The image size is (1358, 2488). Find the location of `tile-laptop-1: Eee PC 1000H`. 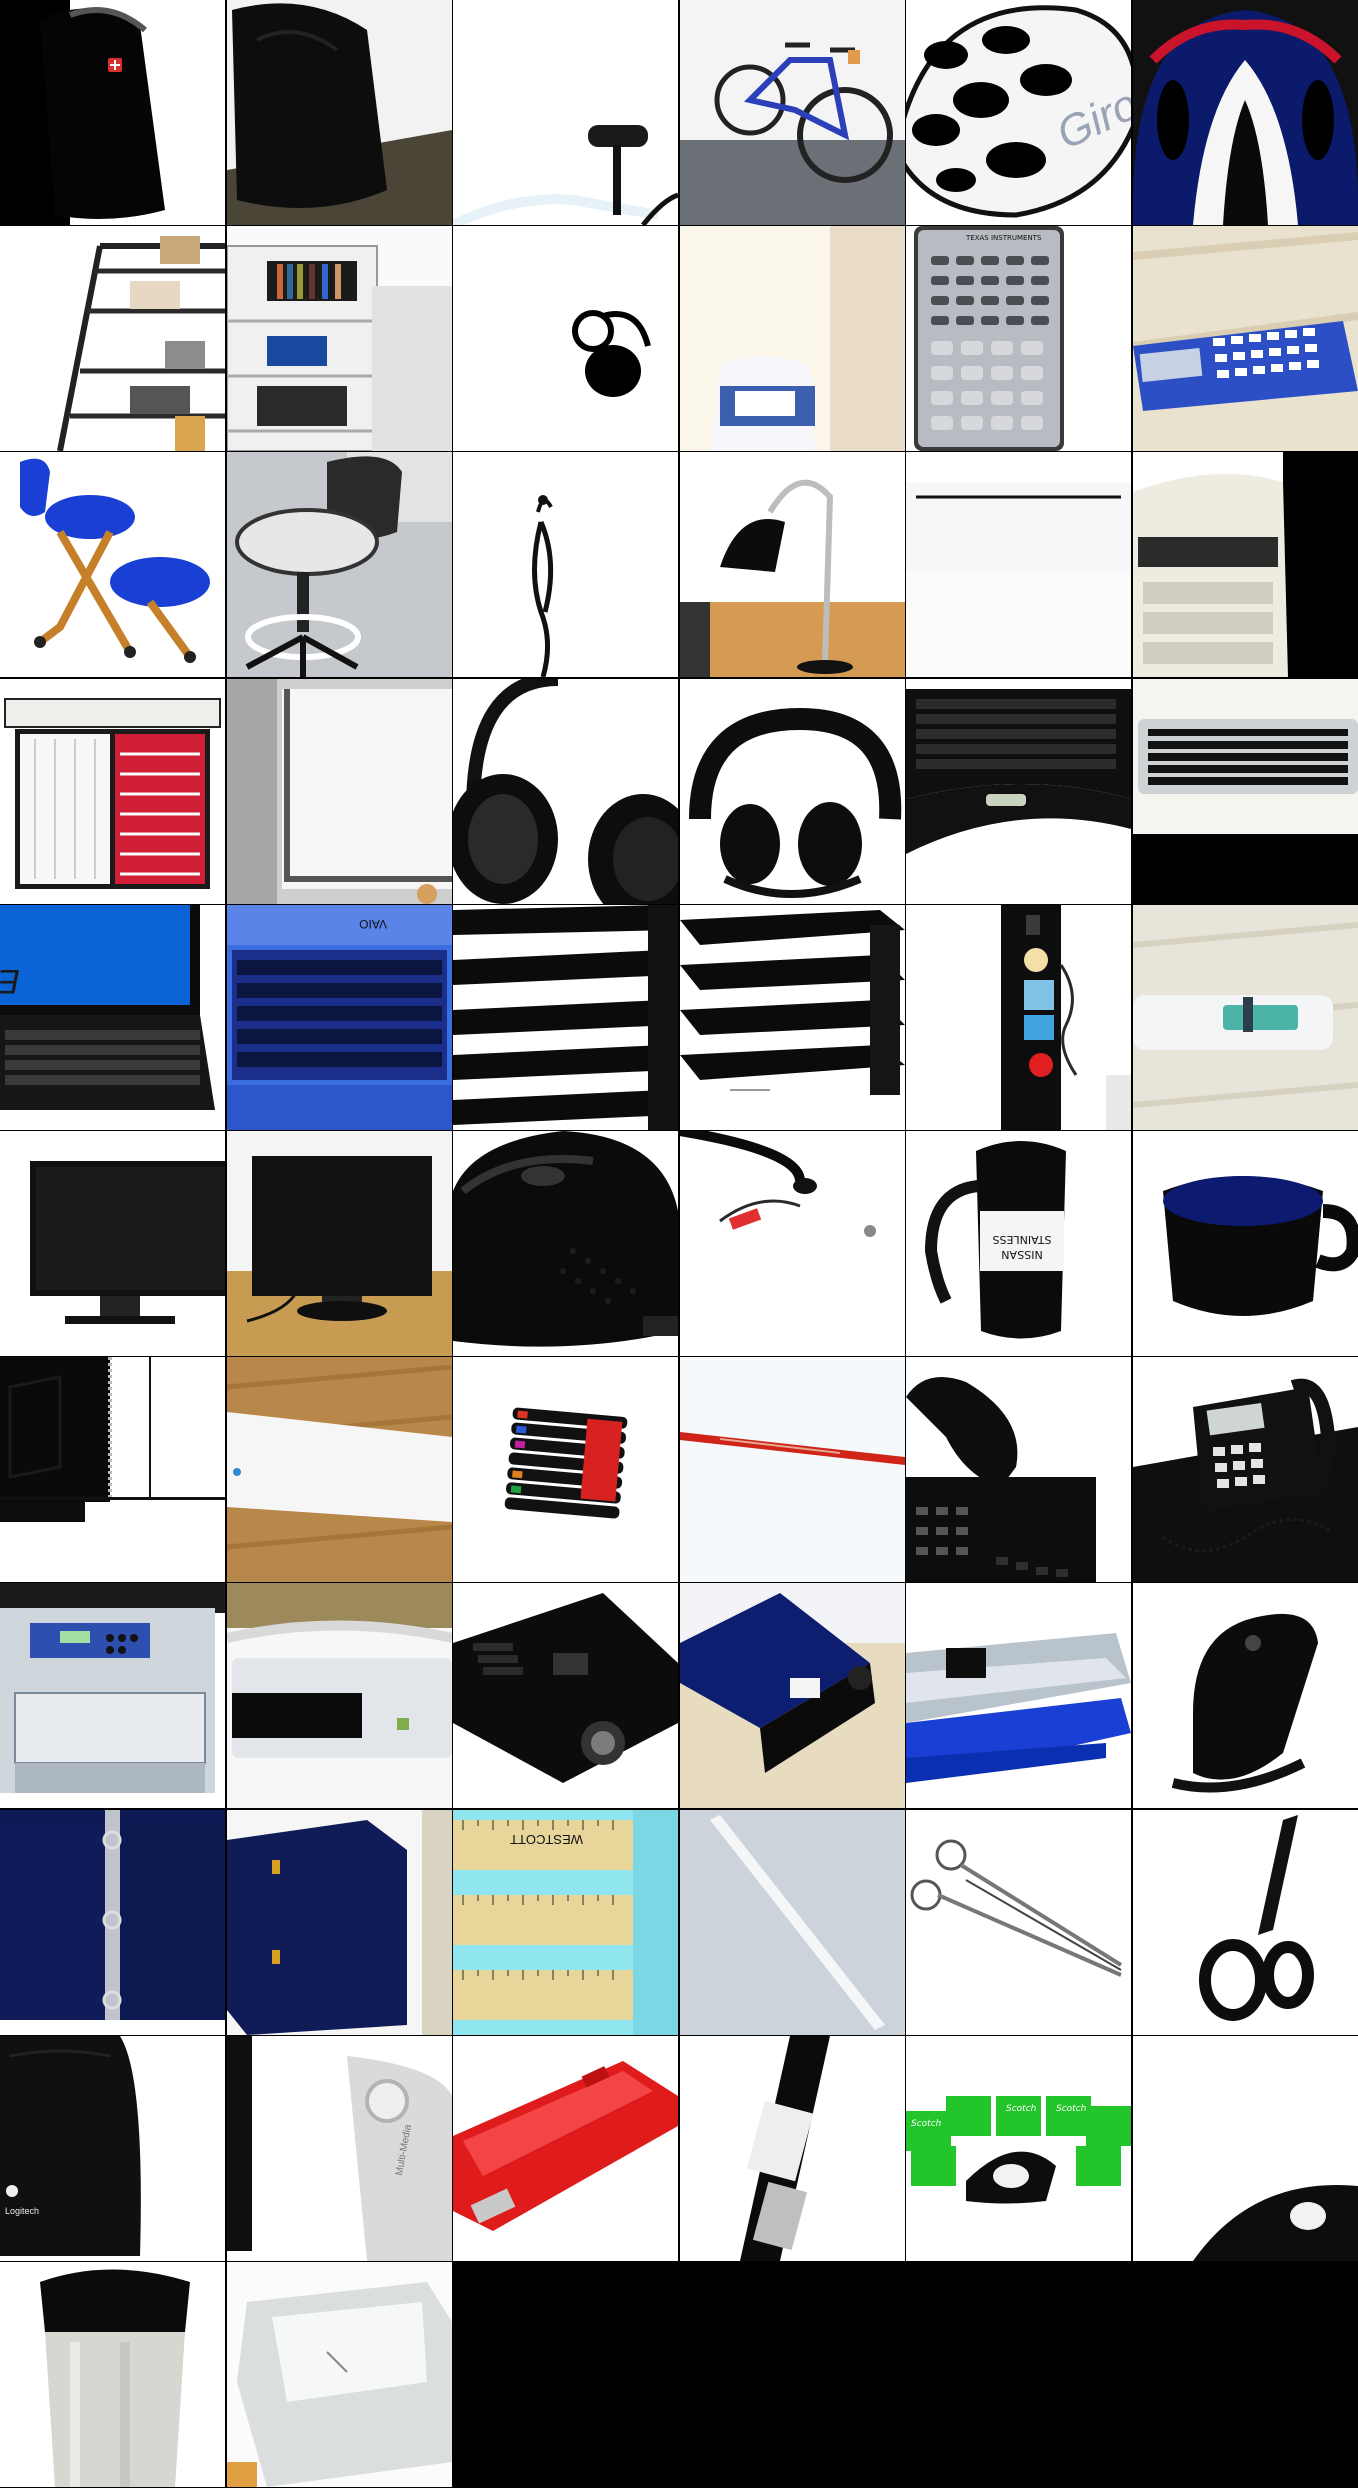

tile-laptop-1: Eee PC 1000H is located at coordinates (112, 1017).